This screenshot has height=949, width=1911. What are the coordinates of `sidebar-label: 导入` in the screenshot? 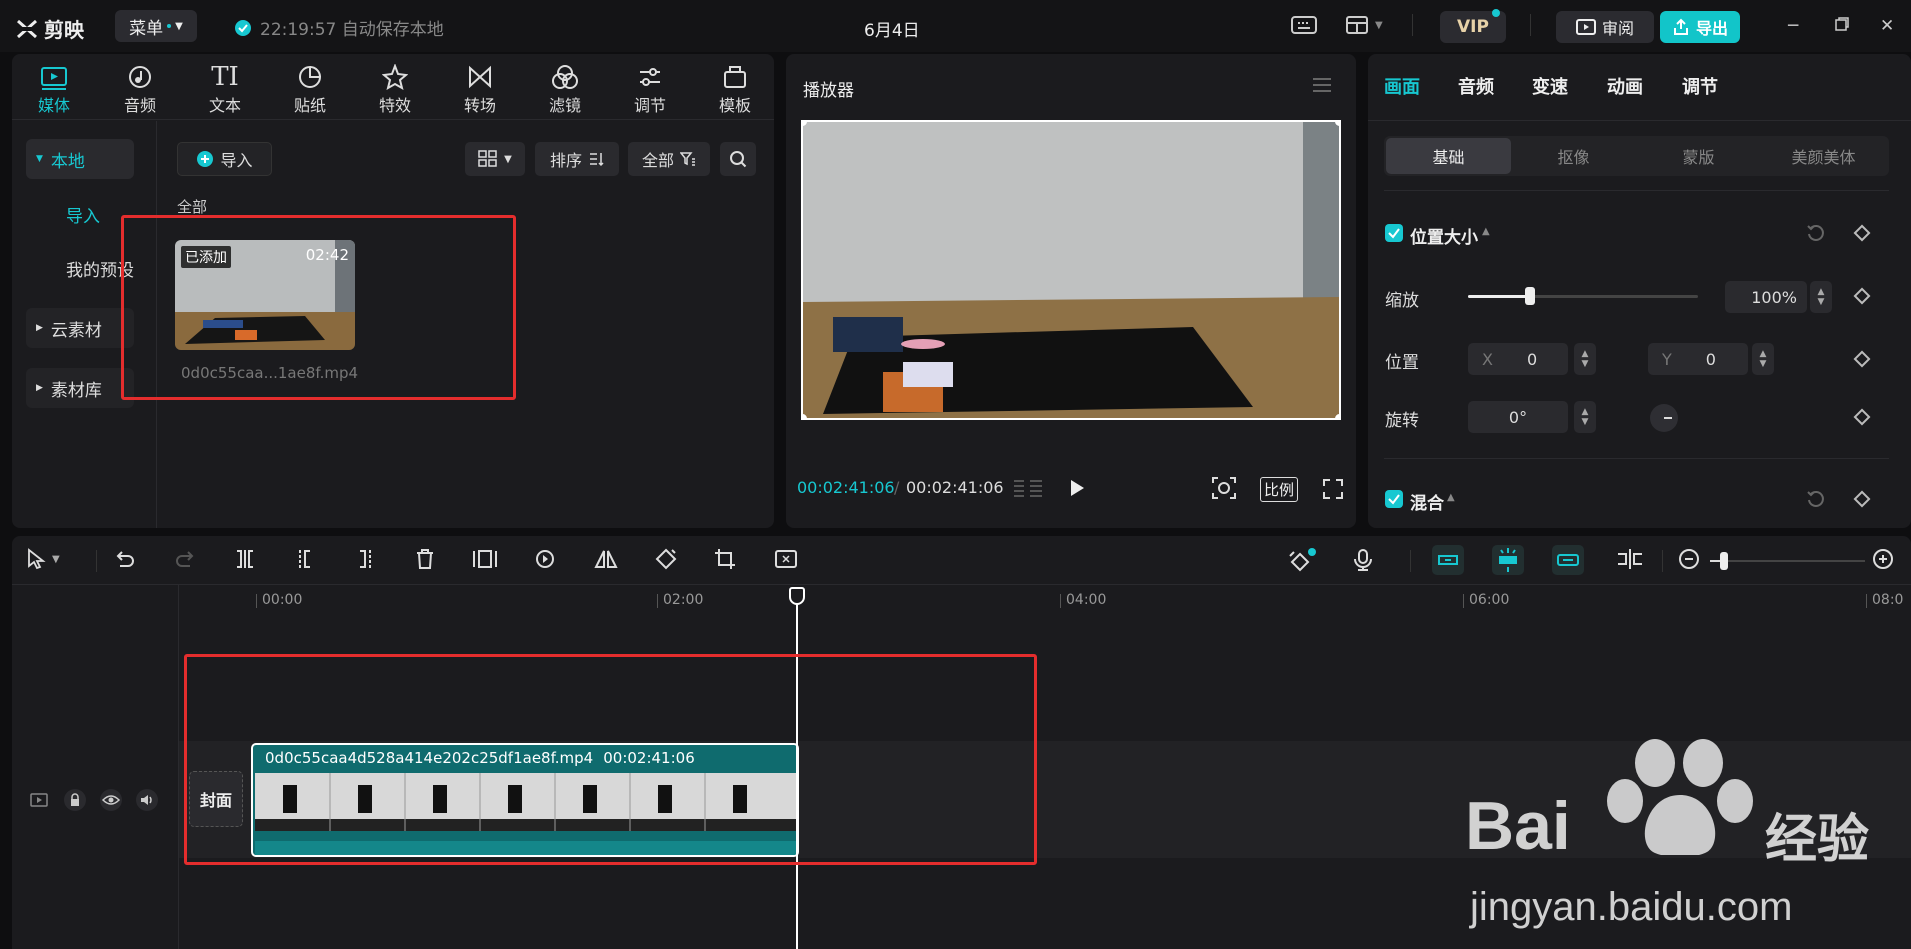 It's located at (83, 216).